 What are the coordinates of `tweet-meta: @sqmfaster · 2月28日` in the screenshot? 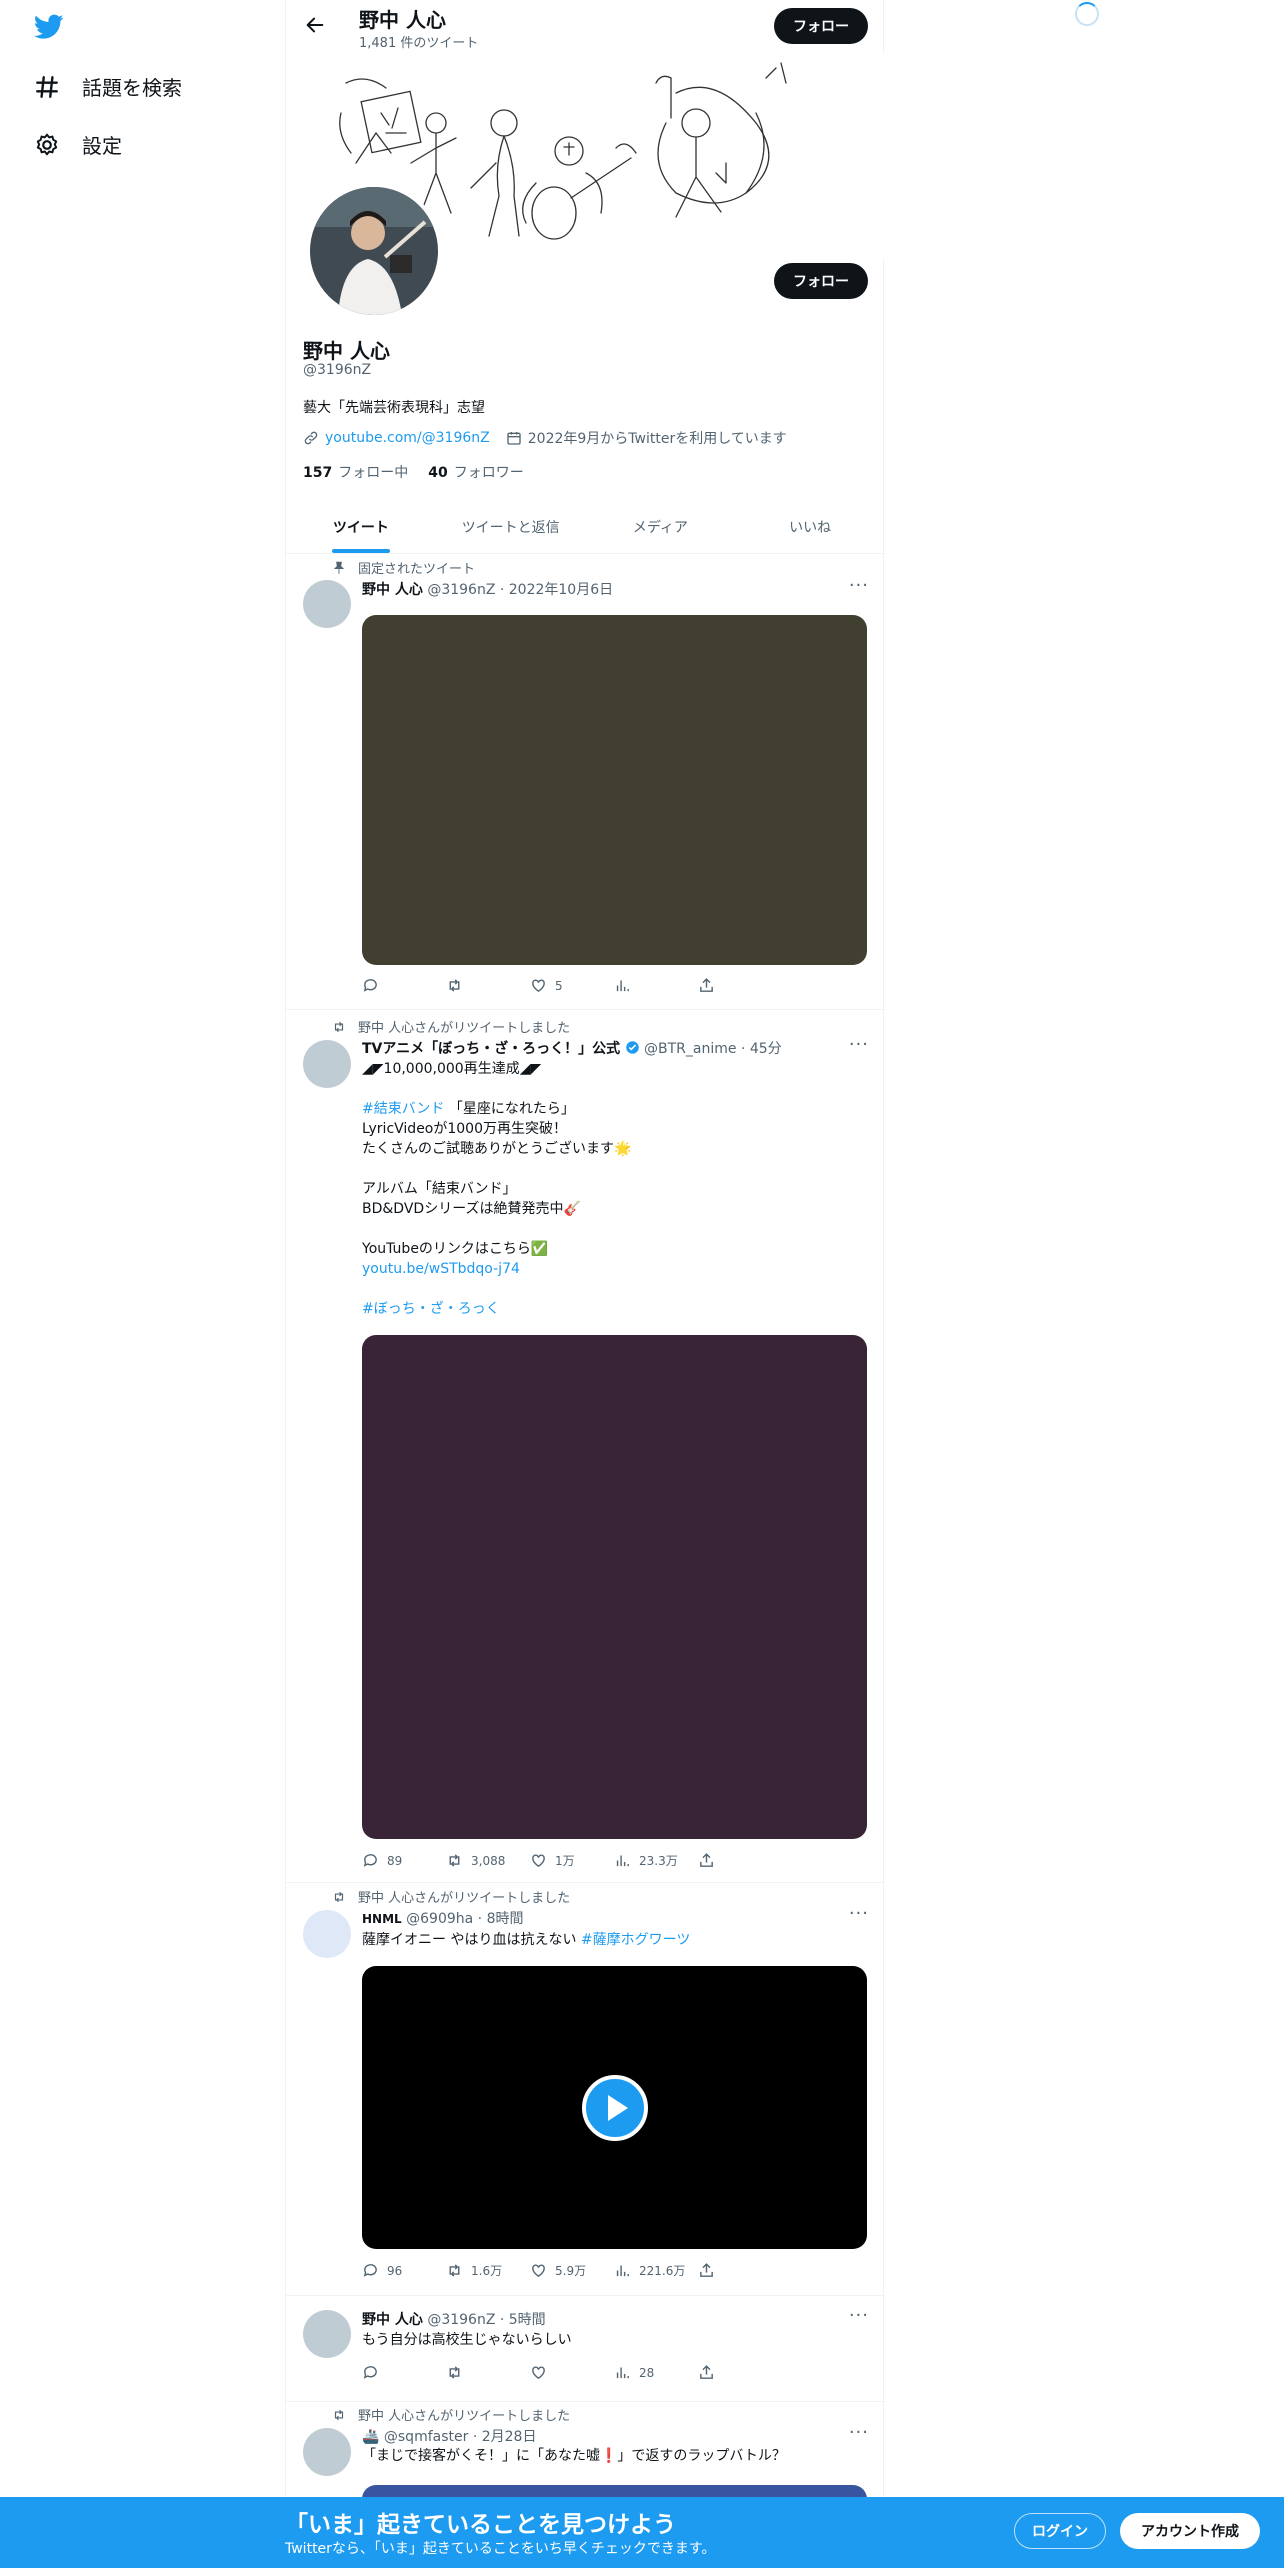 It's located at (460, 2437).